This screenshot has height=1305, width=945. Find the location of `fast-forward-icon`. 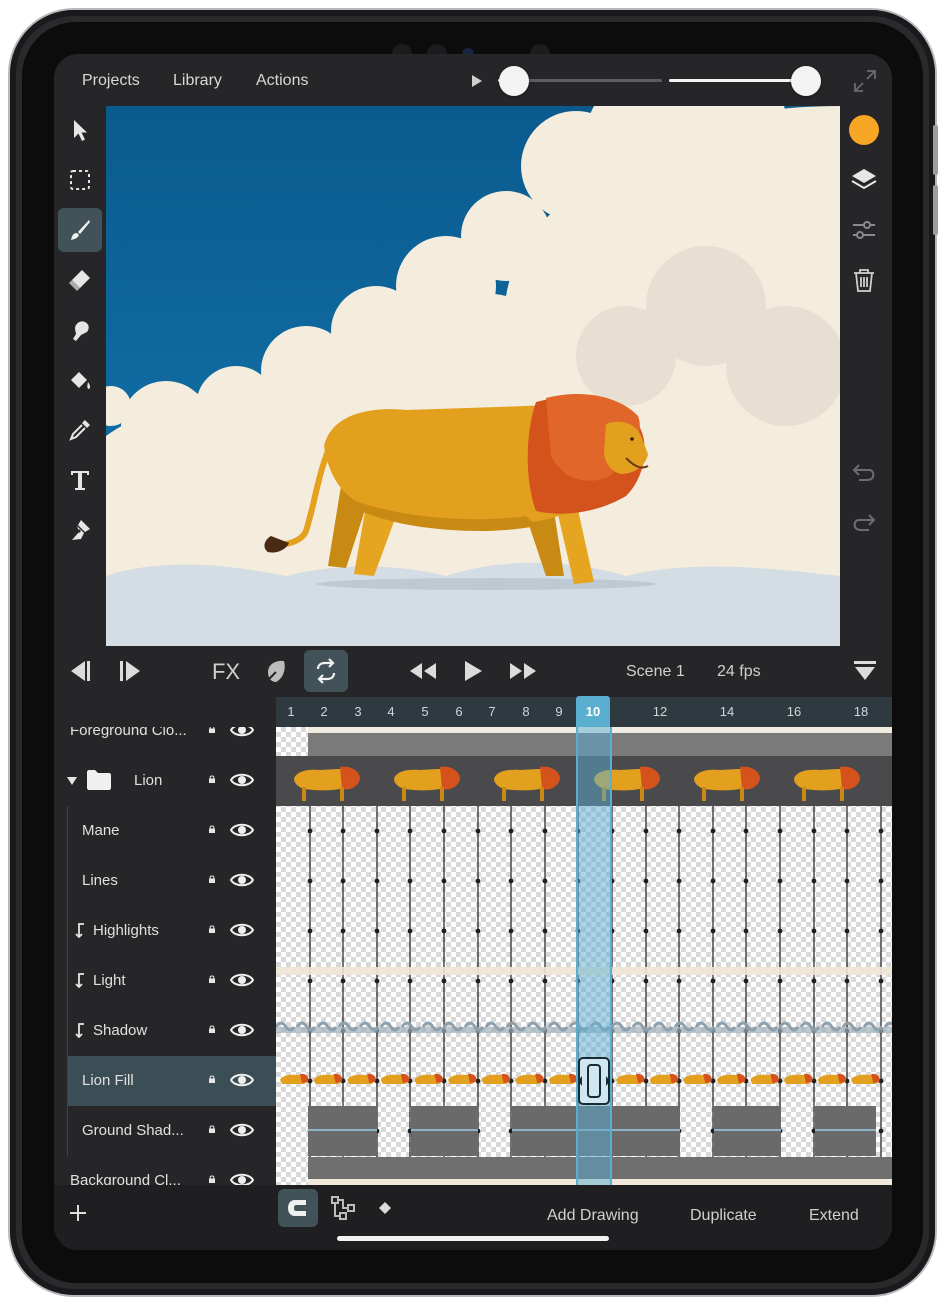

fast-forward-icon is located at coordinates (523, 671).